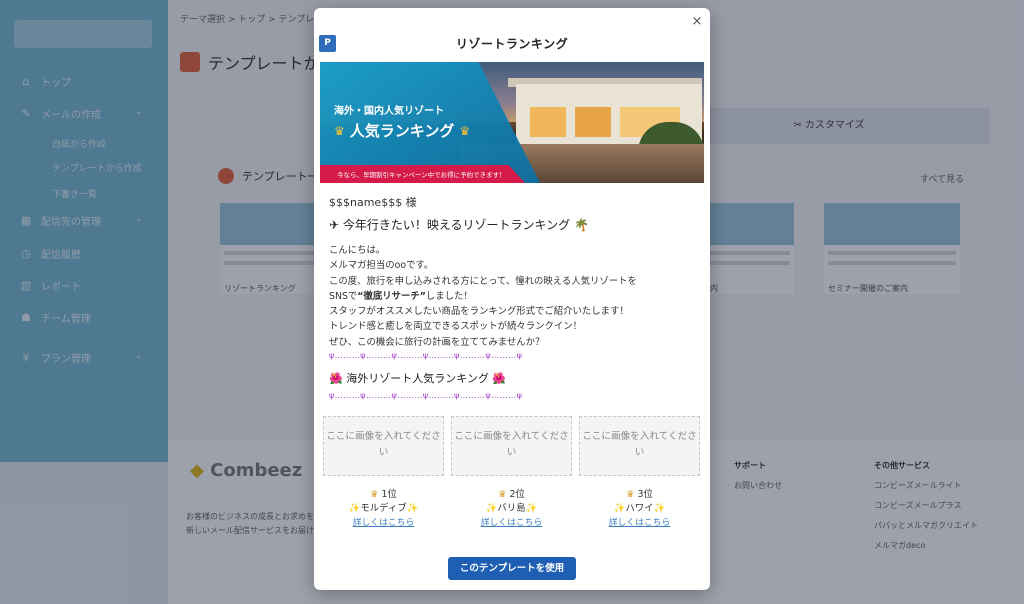 Image resolution: width=1024 pixels, height=604 pixels. Describe the element at coordinates (391, 296) in the screenshot. I see `paragraph-emphasis: “徹底リサーチ”` at that location.